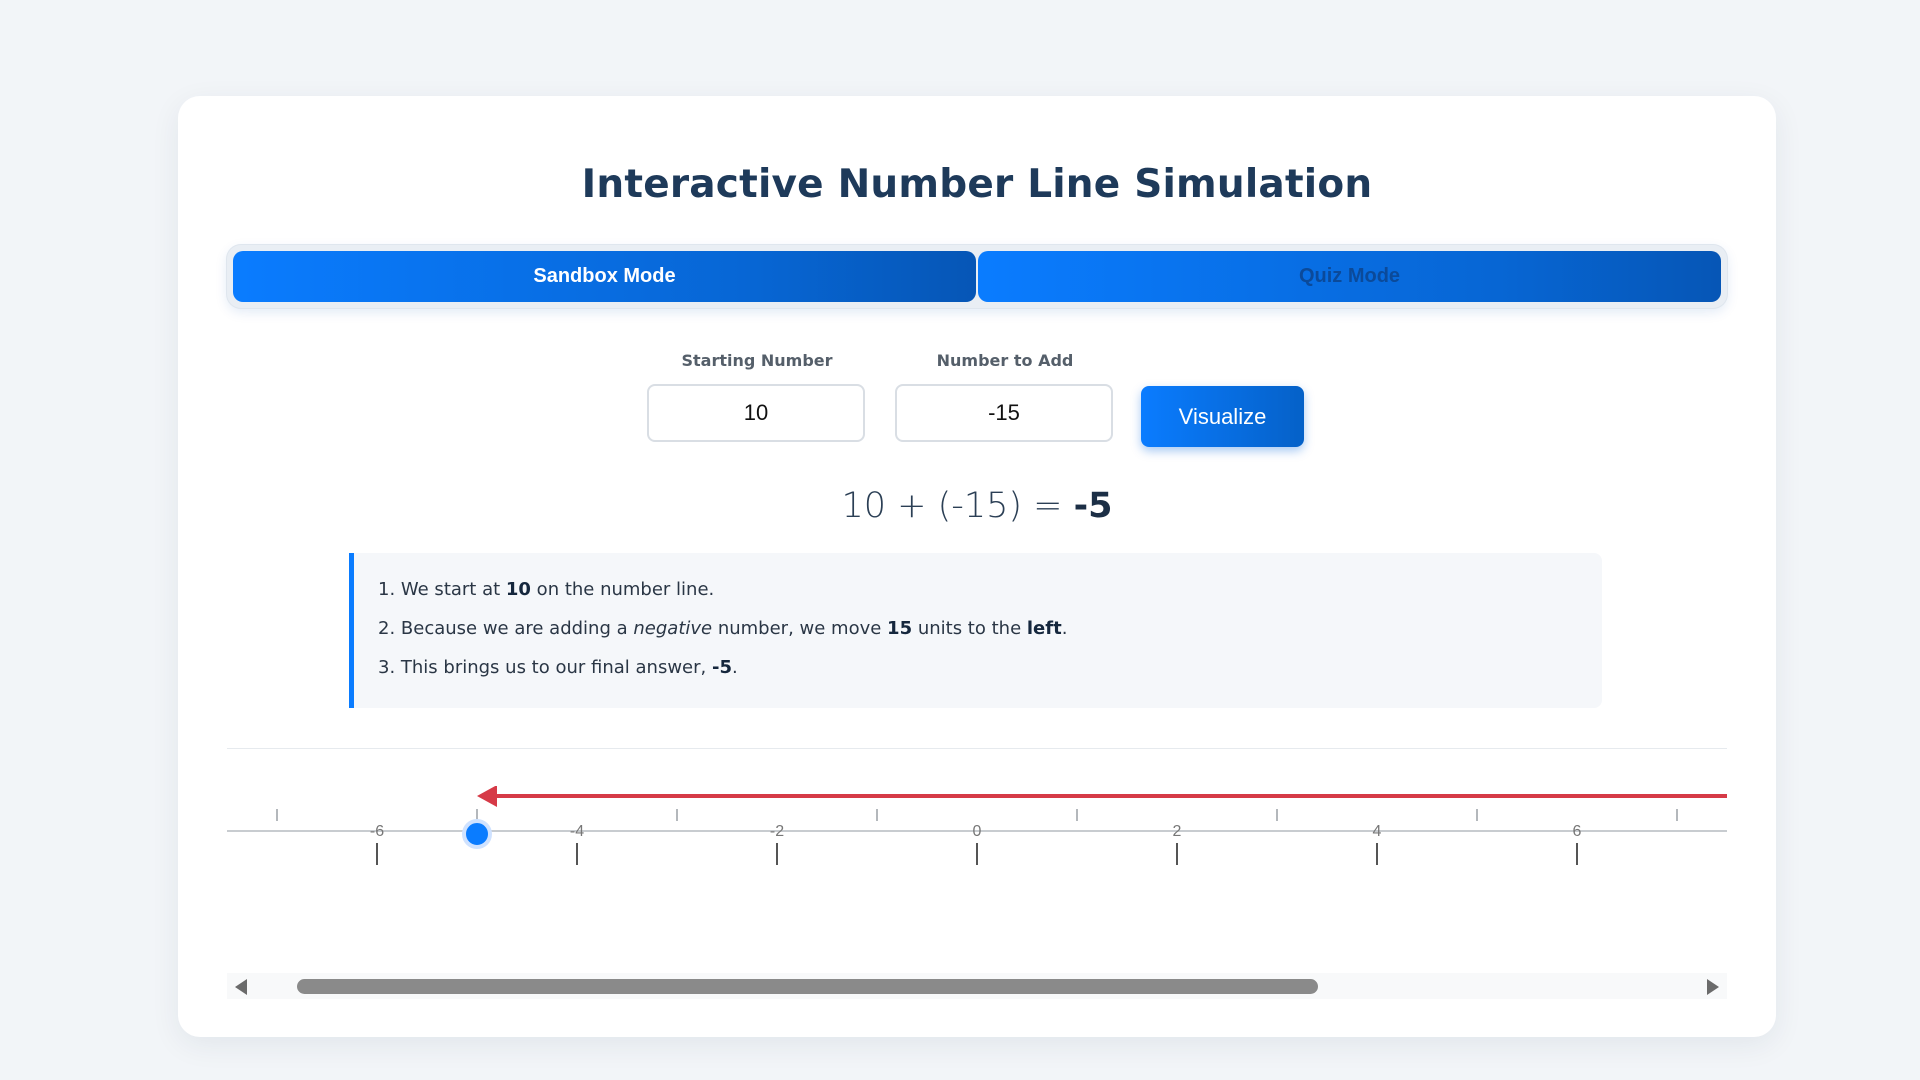 The height and width of the screenshot is (1080, 1920). What do you see at coordinates (1004, 413) in the screenshot?
I see `number-to-add-input` at bounding box center [1004, 413].